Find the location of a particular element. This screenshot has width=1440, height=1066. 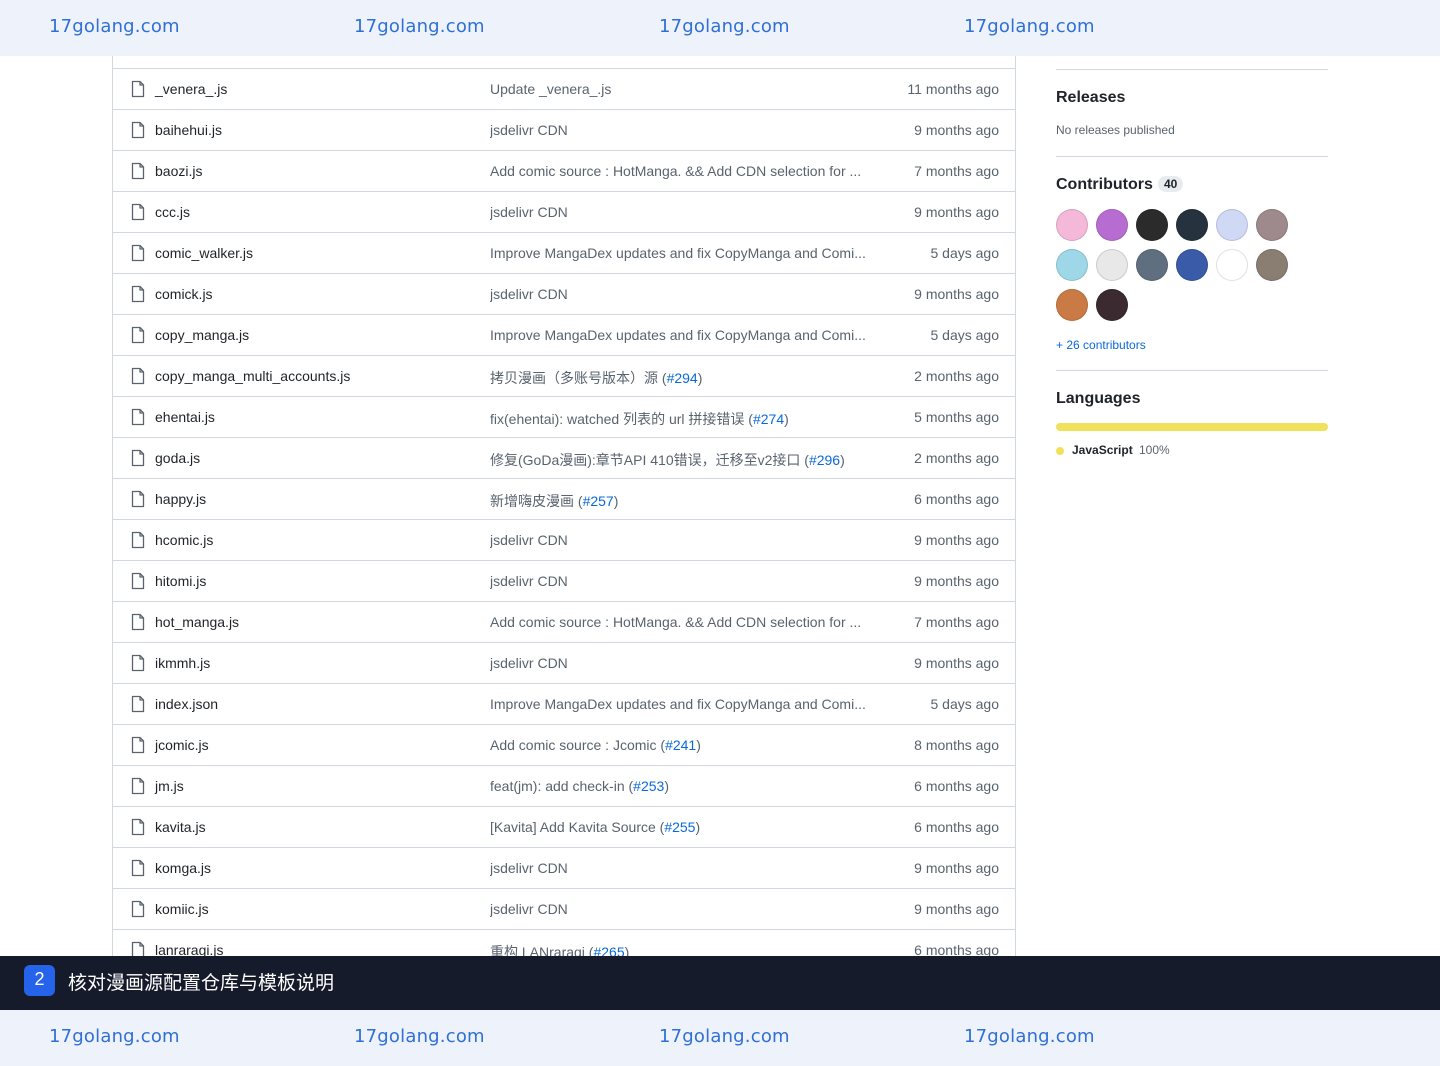

commit-time: 11 months ago is located at coordinates (953, 89).